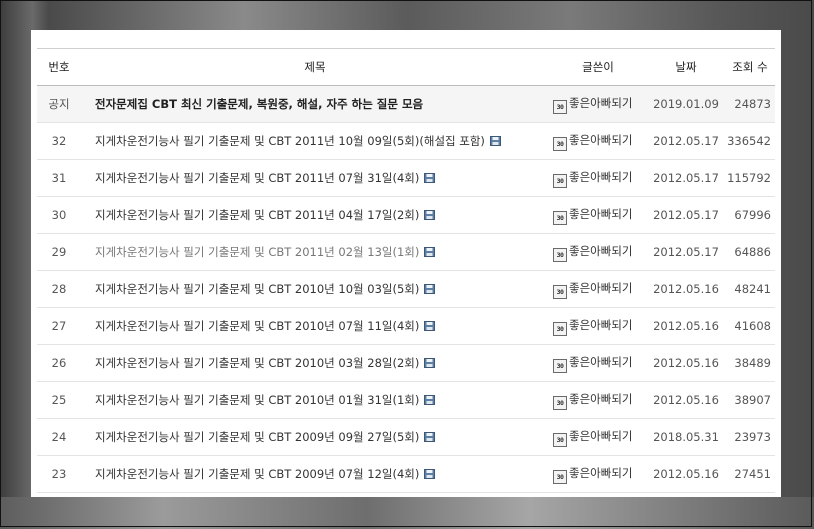  I want to click on notice-label: 공지, so click(59, 104).